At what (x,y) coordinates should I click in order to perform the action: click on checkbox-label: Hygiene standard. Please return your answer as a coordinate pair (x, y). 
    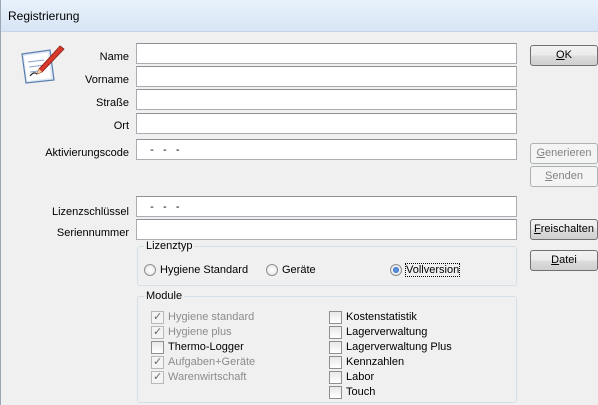
    Looking at the image, I should click on (211, 317).